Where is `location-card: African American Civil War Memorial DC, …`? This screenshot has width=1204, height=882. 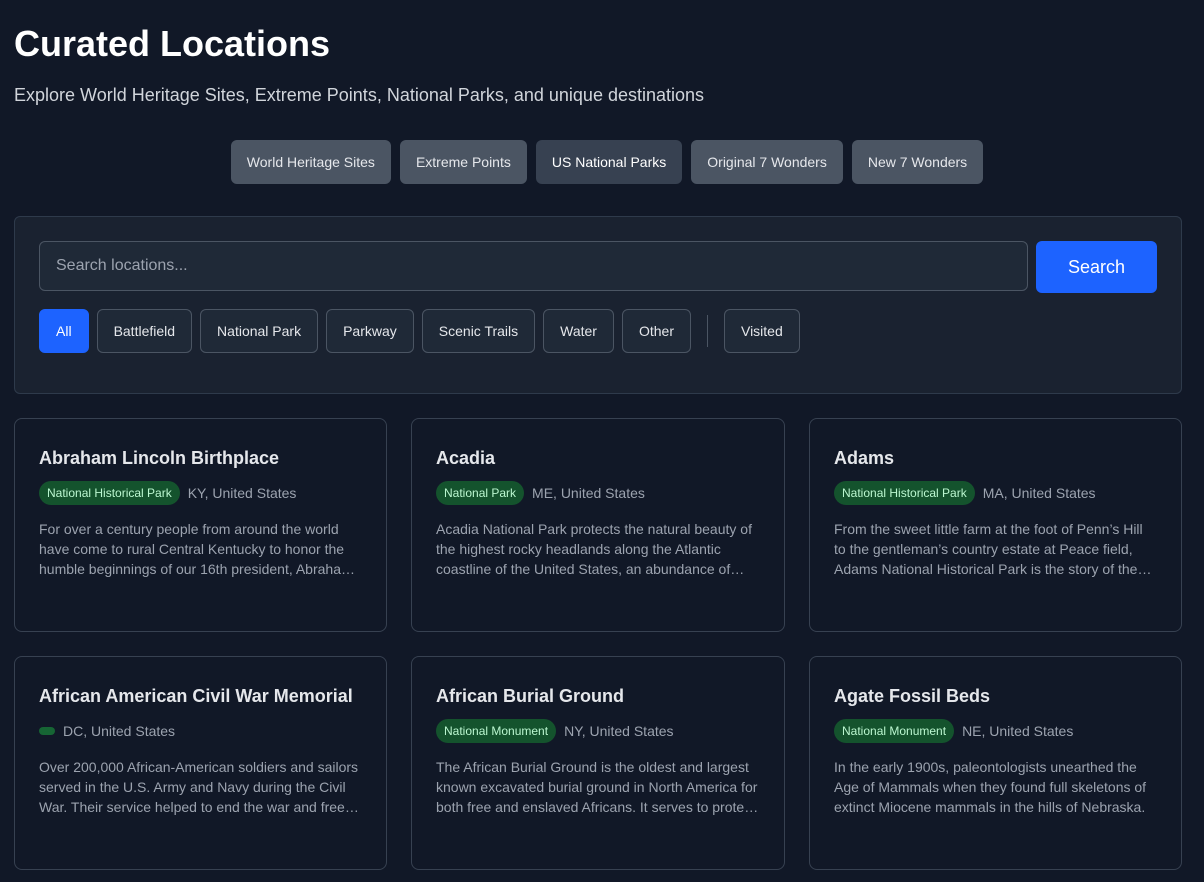
location-card: African American Civil War Memorial DC, … is located at coordinates (200, 763).